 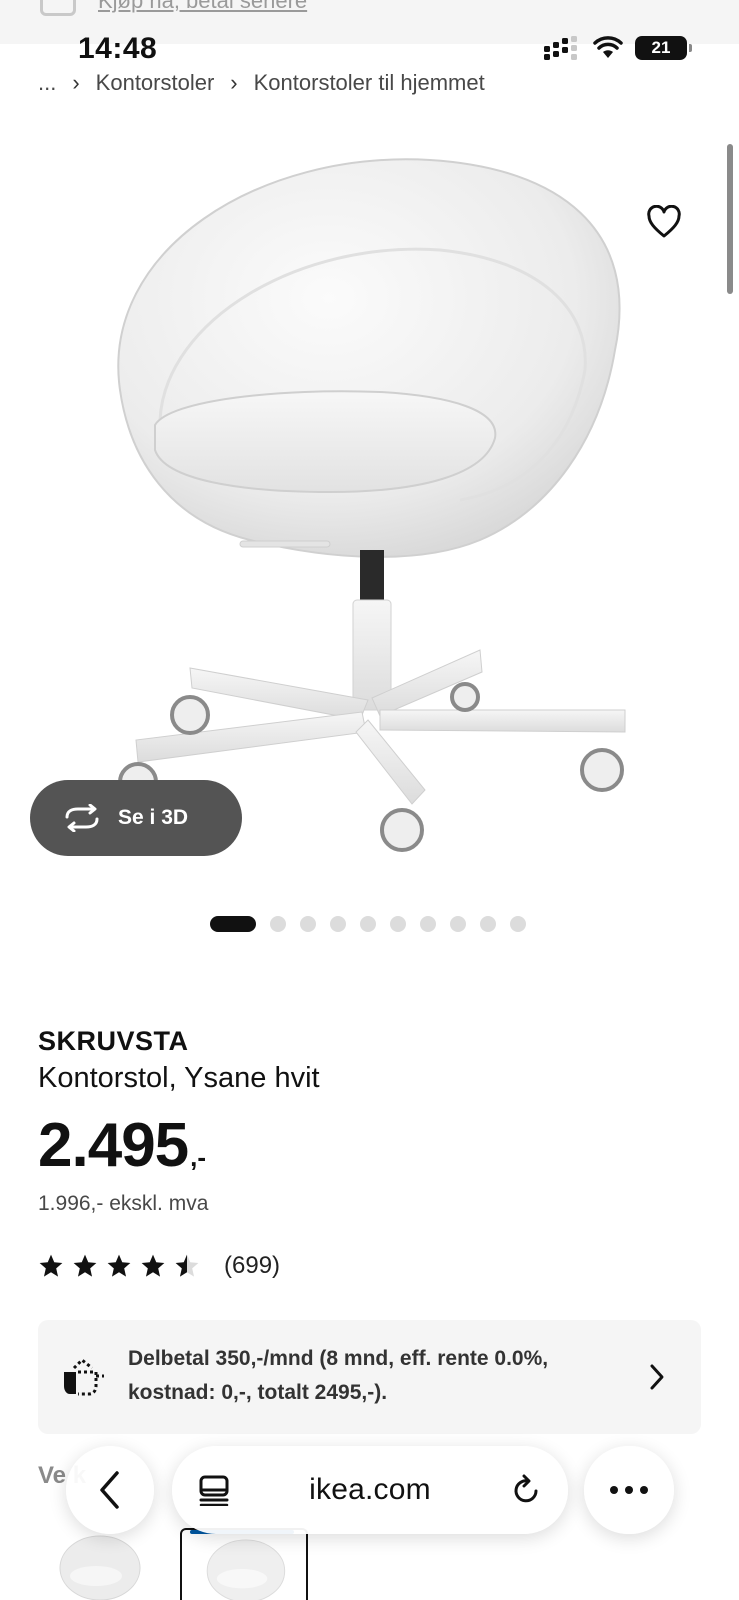 What do you see at coordinates (252, 1265) in the screenshot?
I see `rating-count: (699)` at bounding box center [252, 1265].